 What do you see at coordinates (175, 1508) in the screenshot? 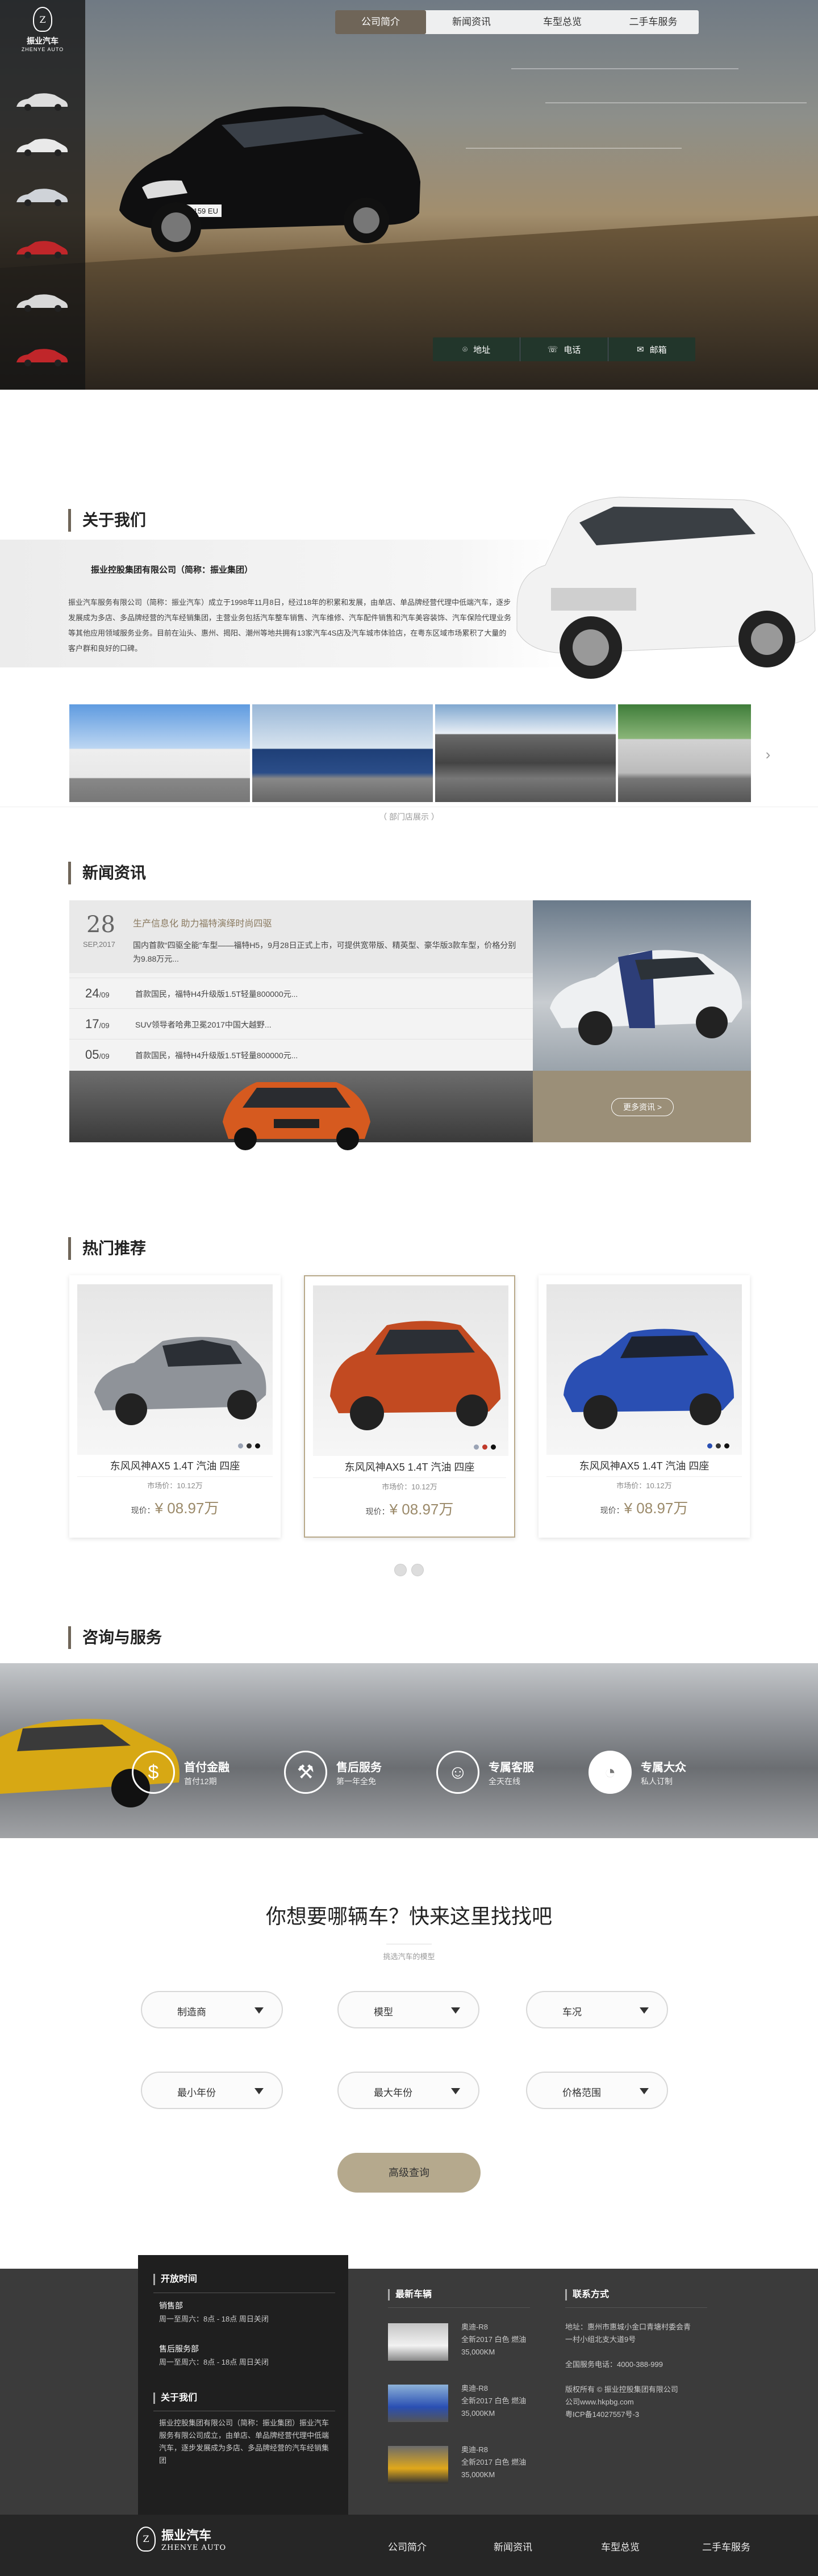
I see `hot-car-price: 现价：¥ 08.97万` at bounding box center [175, 1508].